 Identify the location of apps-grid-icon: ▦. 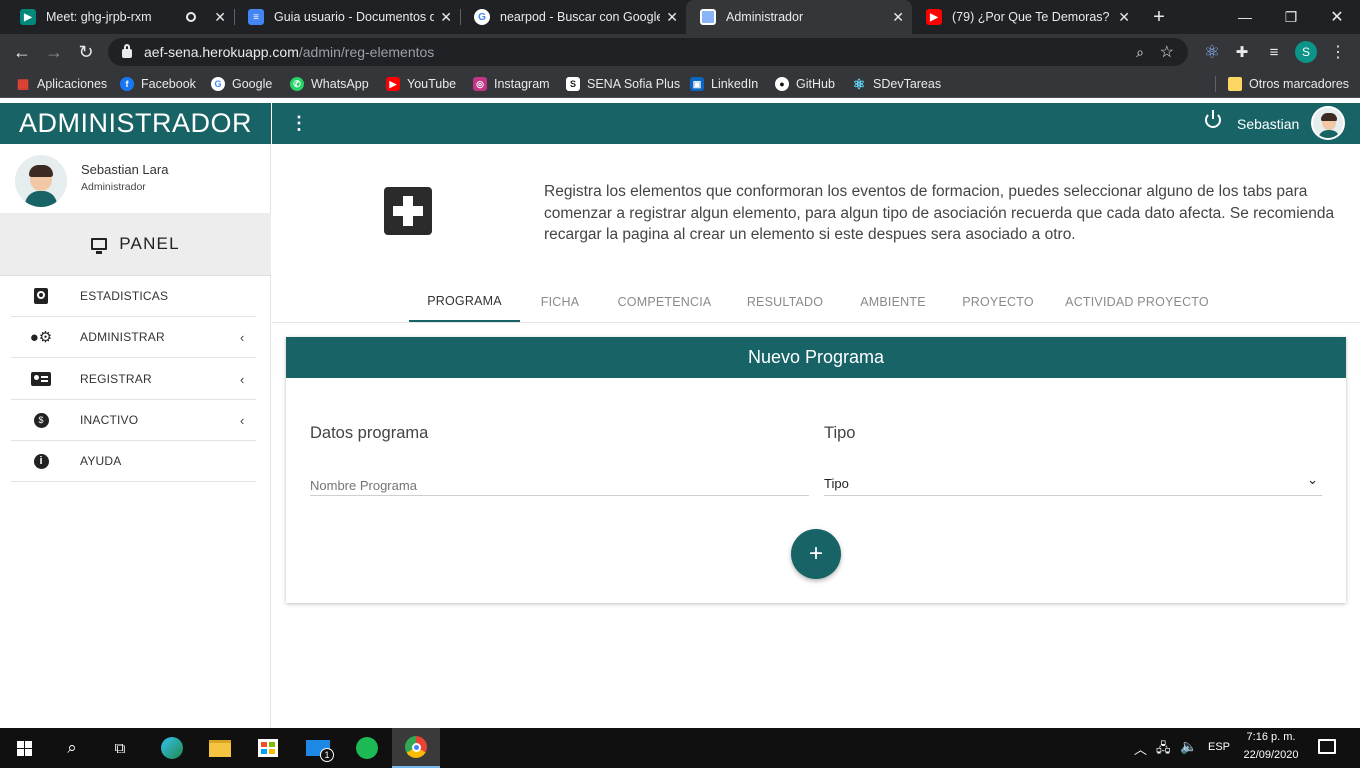
(23, 83).